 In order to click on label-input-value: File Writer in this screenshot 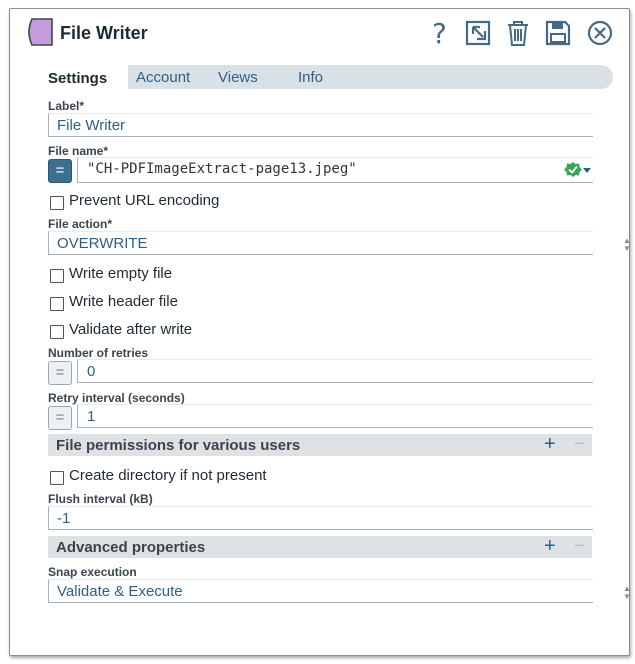, I will do `click(91, 125)`.